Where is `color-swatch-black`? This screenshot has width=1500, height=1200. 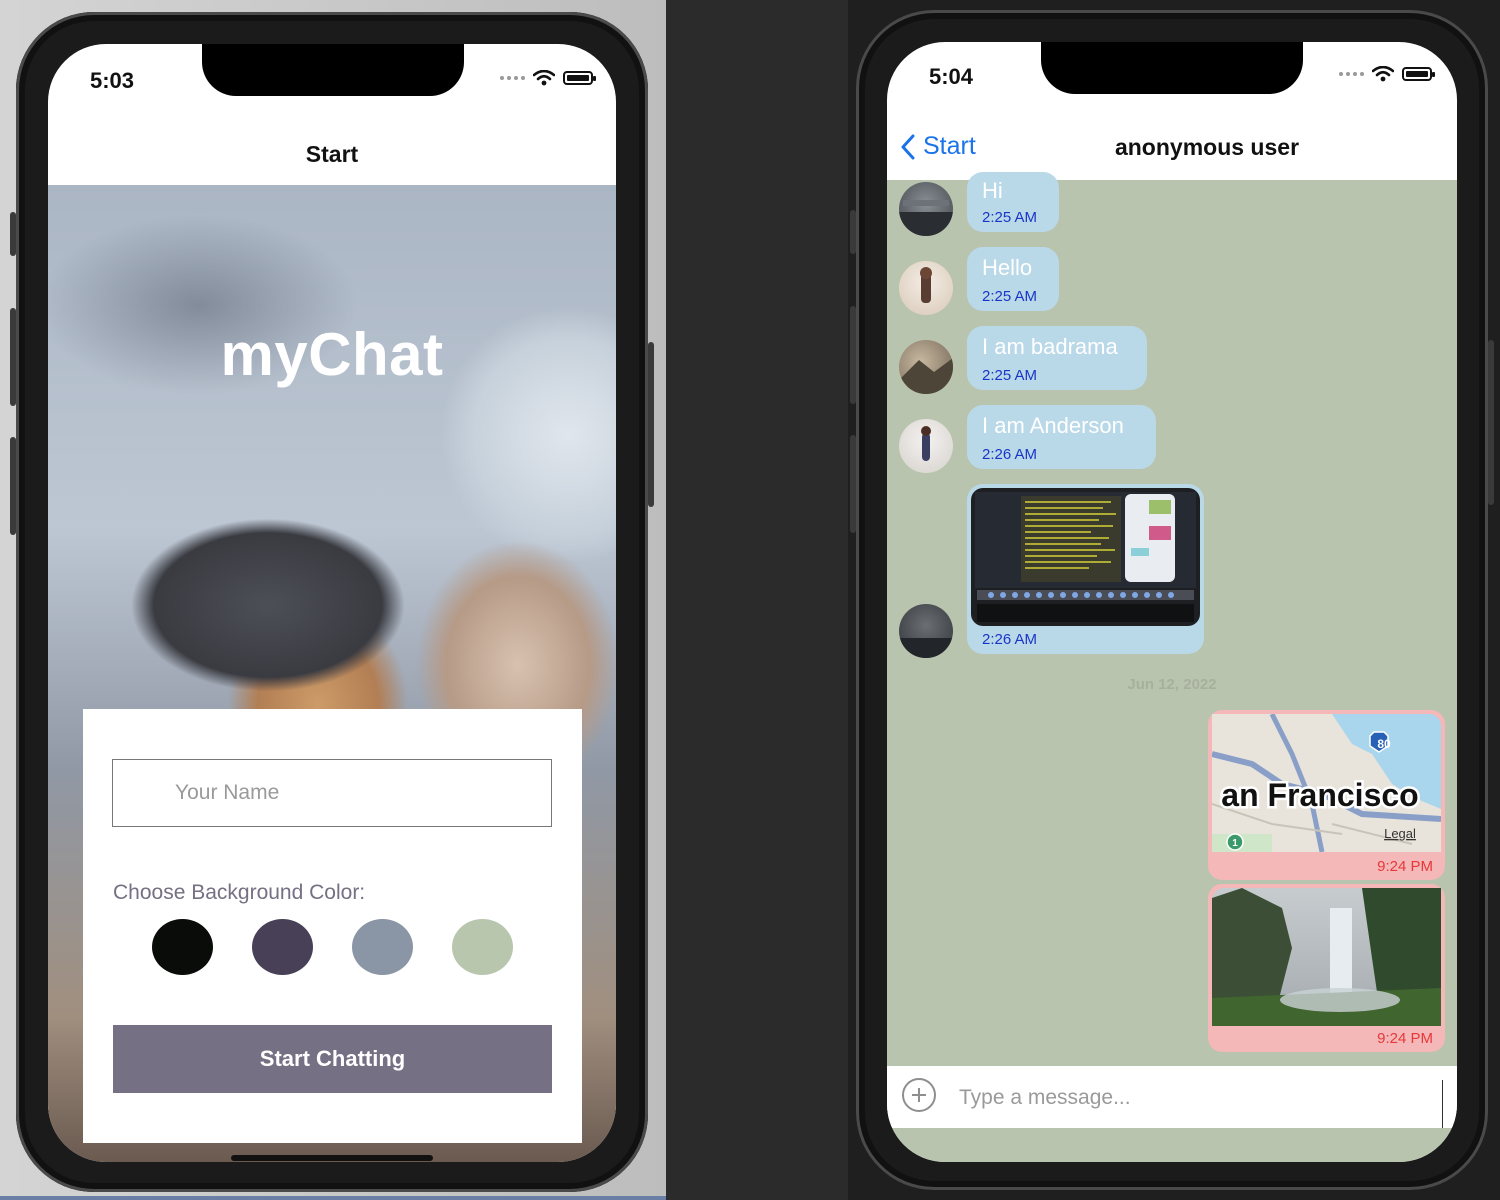
color-swatch-black is located at coordinates (182, 947).